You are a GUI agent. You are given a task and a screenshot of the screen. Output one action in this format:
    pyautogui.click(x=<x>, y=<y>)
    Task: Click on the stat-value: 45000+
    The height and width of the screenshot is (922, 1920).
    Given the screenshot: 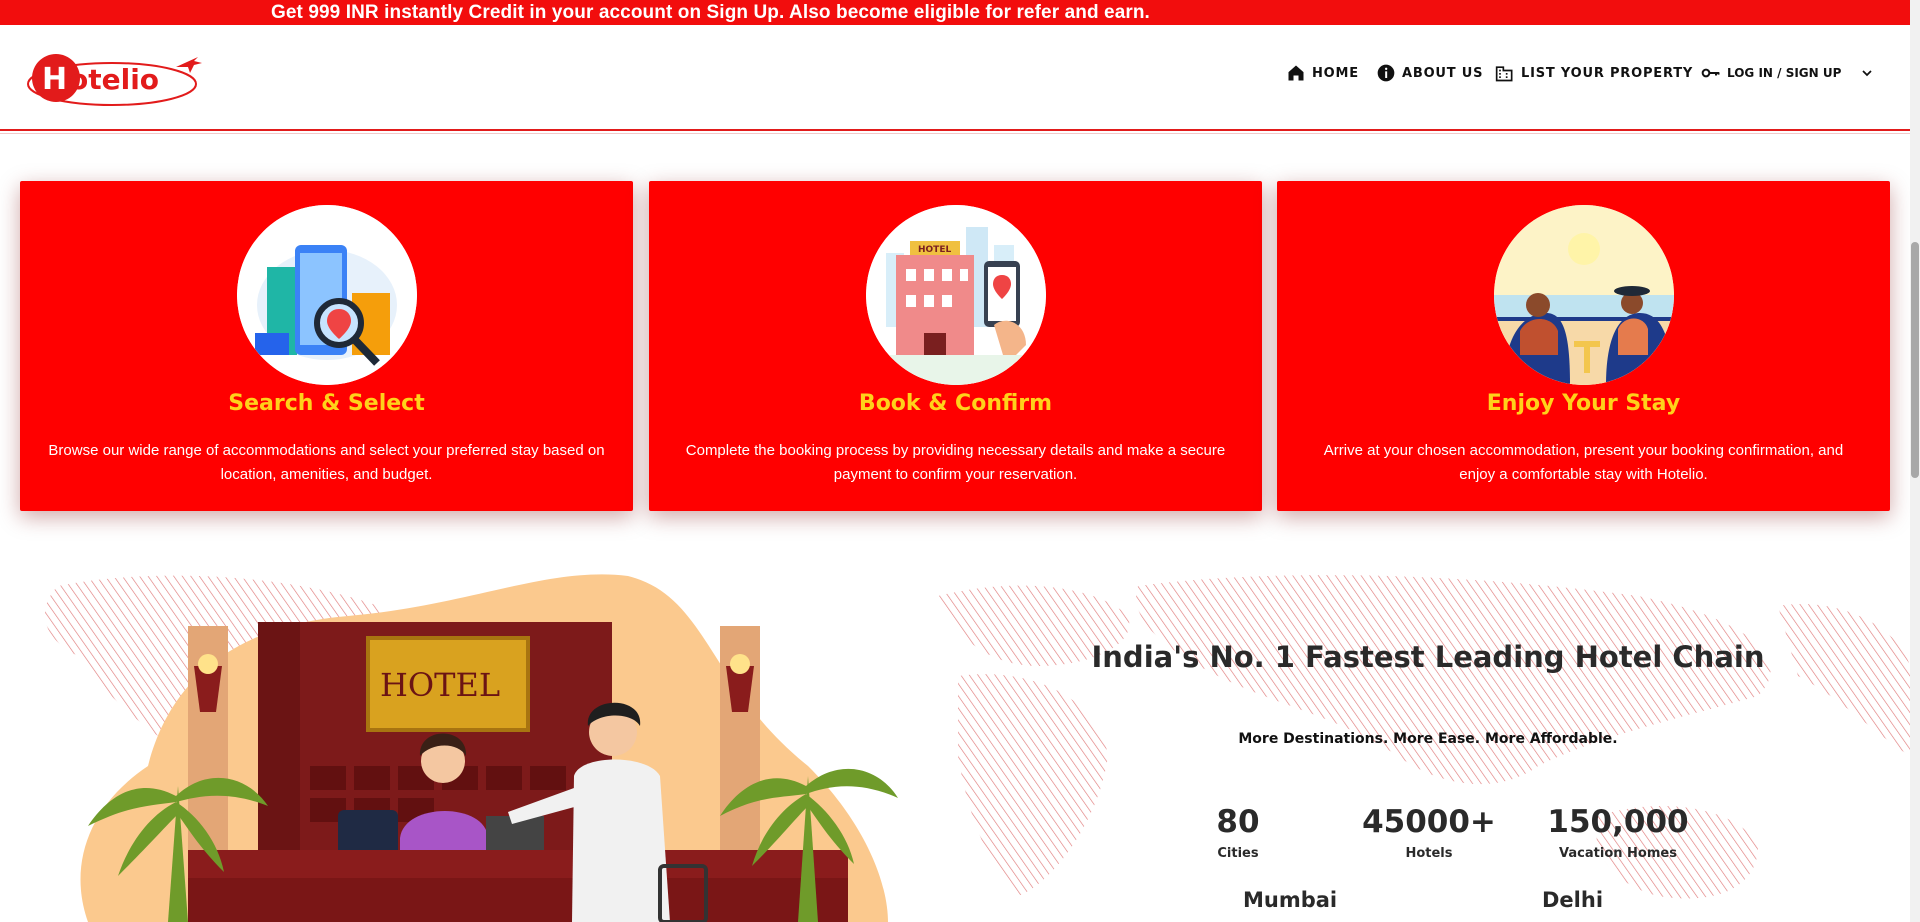 What is the action you would take?
    pyautogui.click(x=1429, y=822)
    